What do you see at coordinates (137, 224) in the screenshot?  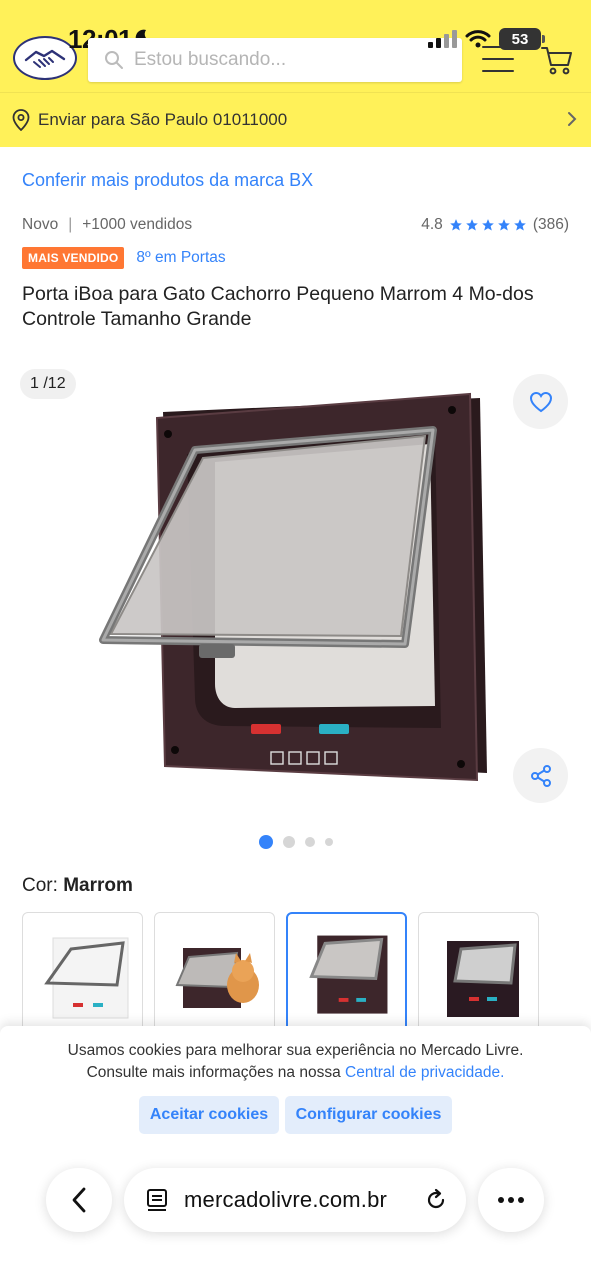 I see `sold-count: +1000 vendidos` at bounding box center [137, 224].